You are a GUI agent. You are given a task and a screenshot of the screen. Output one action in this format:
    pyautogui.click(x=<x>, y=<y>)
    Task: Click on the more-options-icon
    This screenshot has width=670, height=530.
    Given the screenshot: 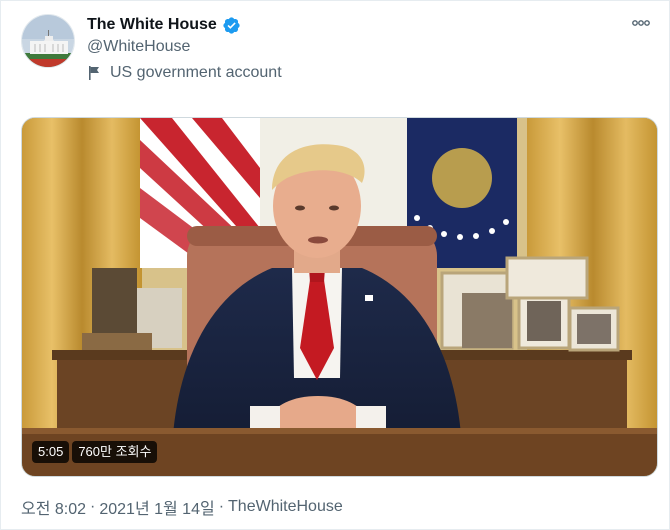 What is the action you would take?
    pyautogui.click(x=641, y=25)
    